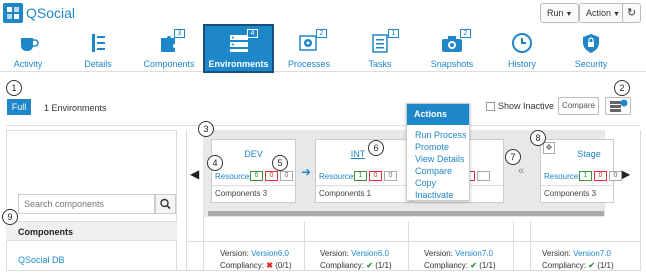  What do you see at coordinates (406, 213) in the screenshot?
I see `horizontal-scrollbar` at bounding box center [406, 213].